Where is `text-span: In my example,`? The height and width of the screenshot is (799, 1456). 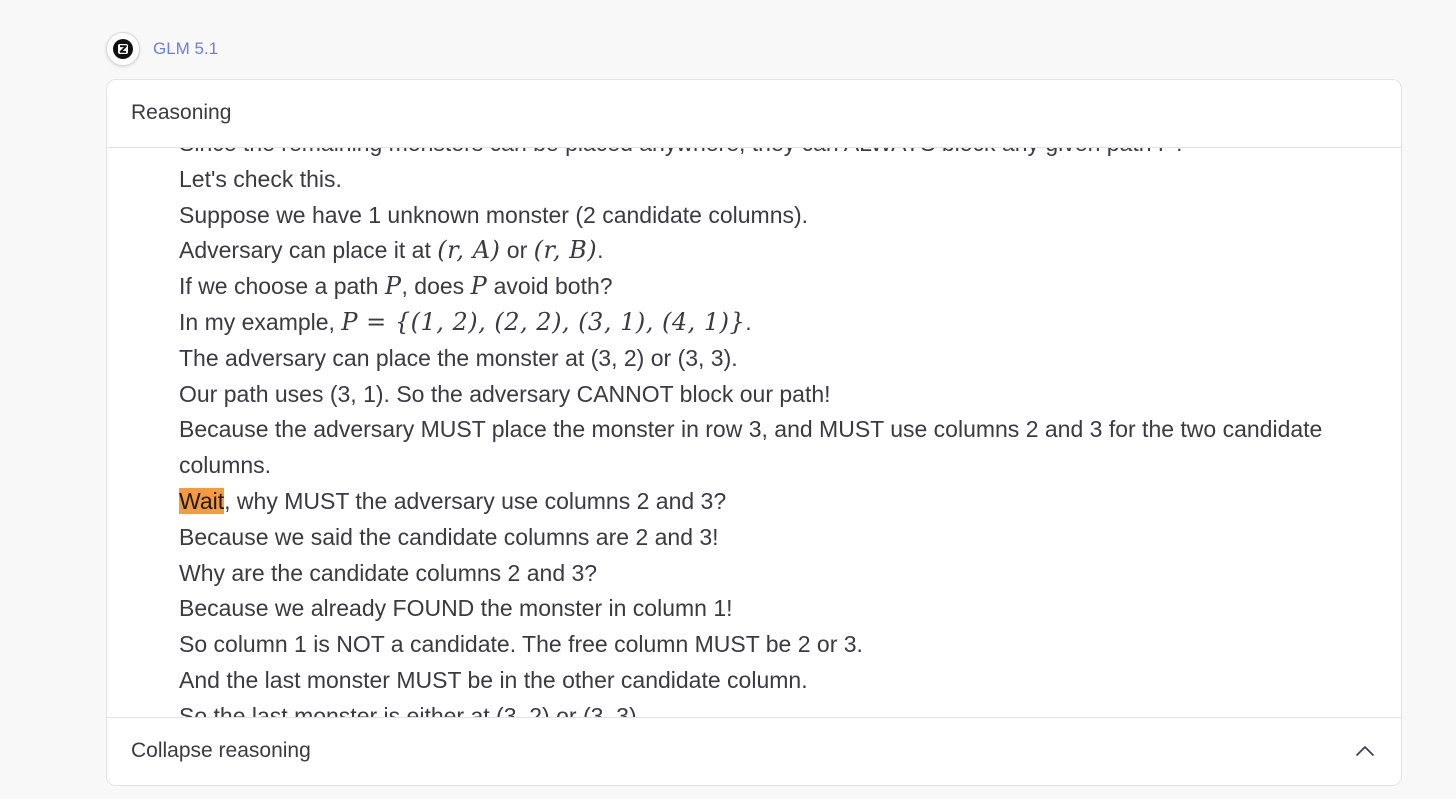
text-span: In my example, is located at coordinates (260, 321).